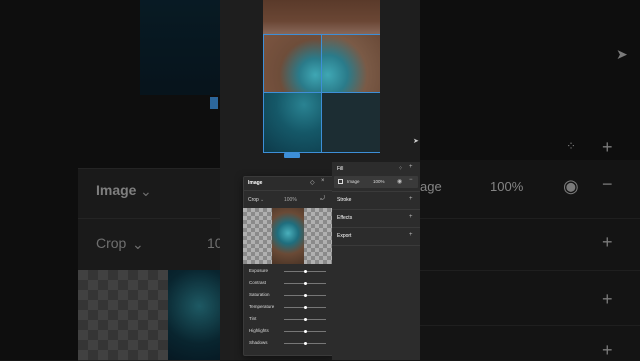  What do you see at coordinates (416, 141) in the screenshot?
I see `mouse-cursor-icon: ➤` at bounding box center [416, 141].